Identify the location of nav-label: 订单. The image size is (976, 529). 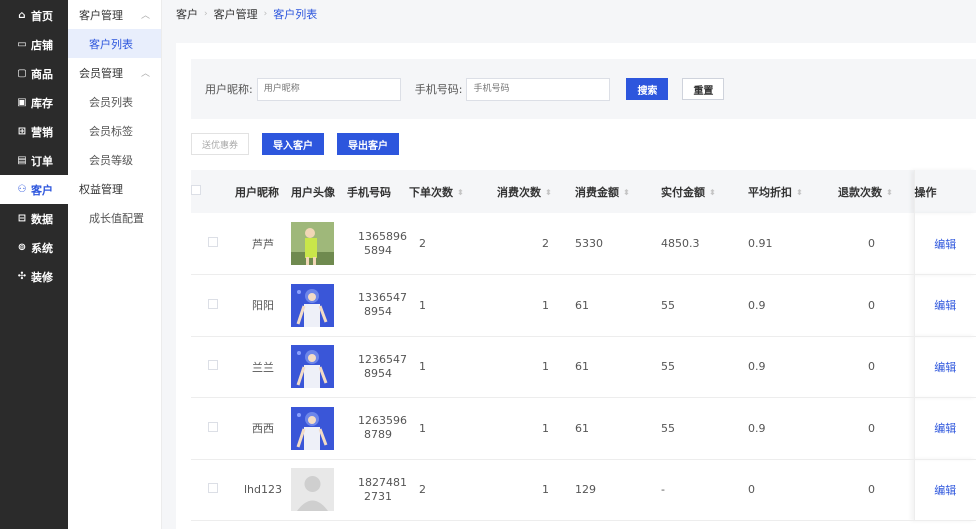
(42, 161).